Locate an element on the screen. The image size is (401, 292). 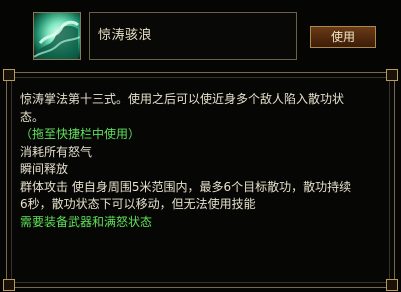
skill-name-box: 惊涛骇浪 is located at coordinates (193, 36).